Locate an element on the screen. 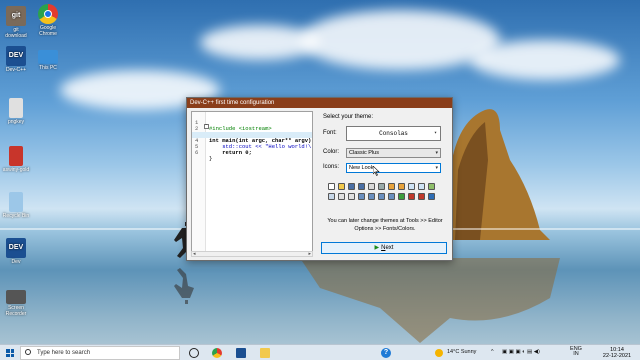  check-icon is located at coordinates (401, 196).